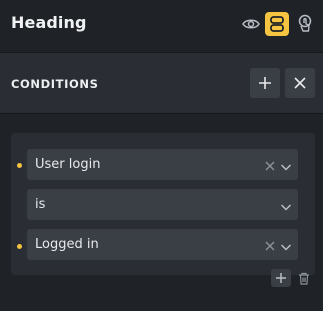 This screenshot has height=311, width=323. Describe the element at coordinates (67, 244) in the screenshot. I see `select-value: Logged in` at that location.